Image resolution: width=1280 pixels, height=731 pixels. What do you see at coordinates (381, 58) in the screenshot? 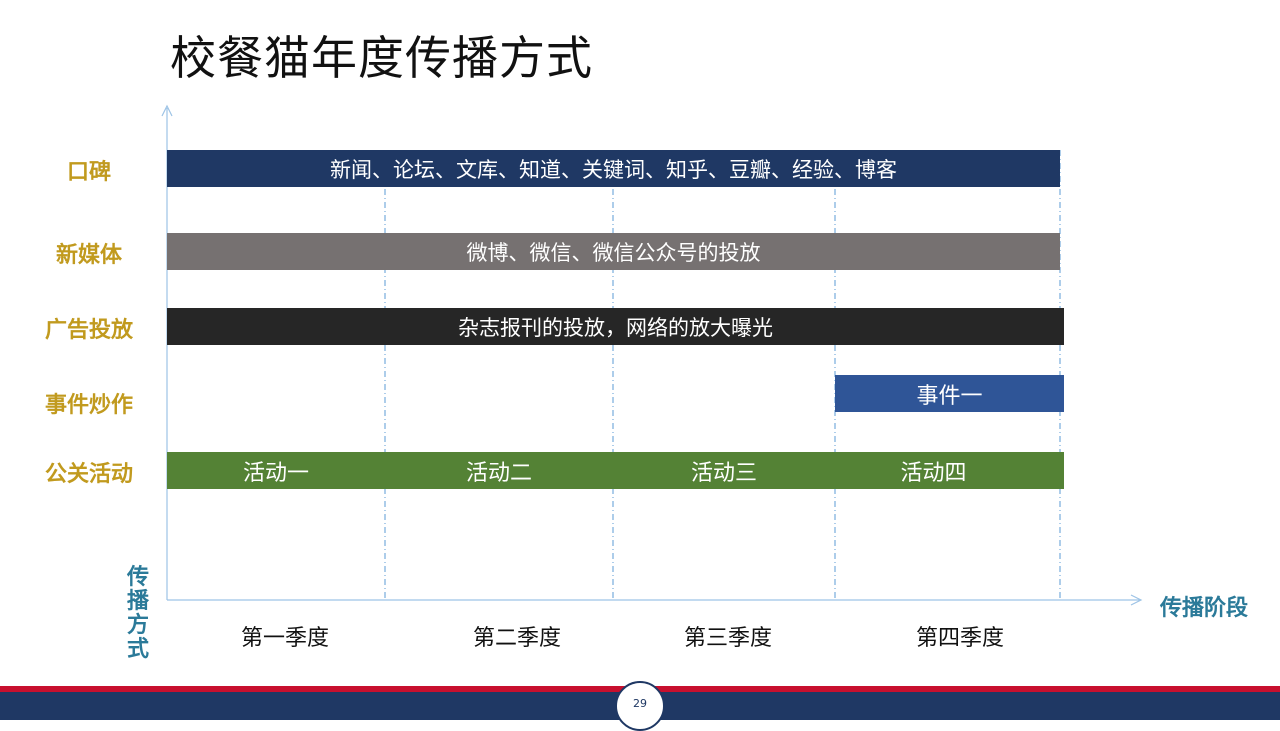
I see `page-title: 校餐猫年度传播方式` at bounding box center [381, 58].